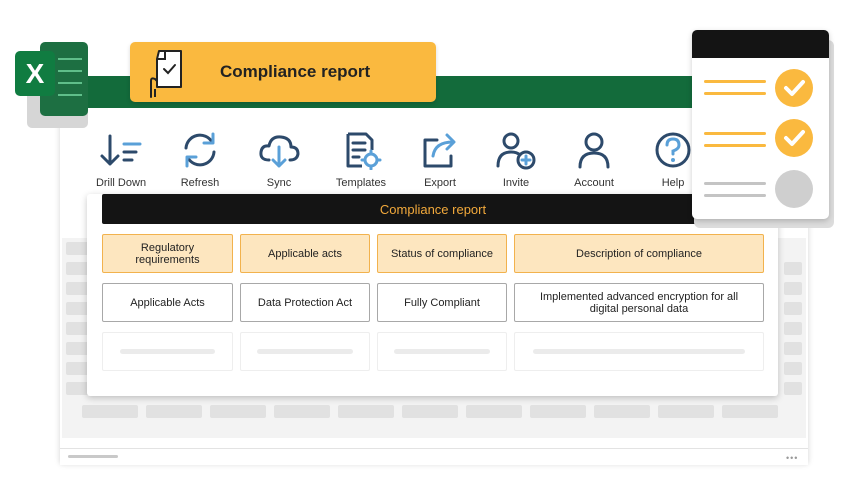 The height and width of the screenshot is (487, 850). I want to click on export-icon, so click(439, 150).